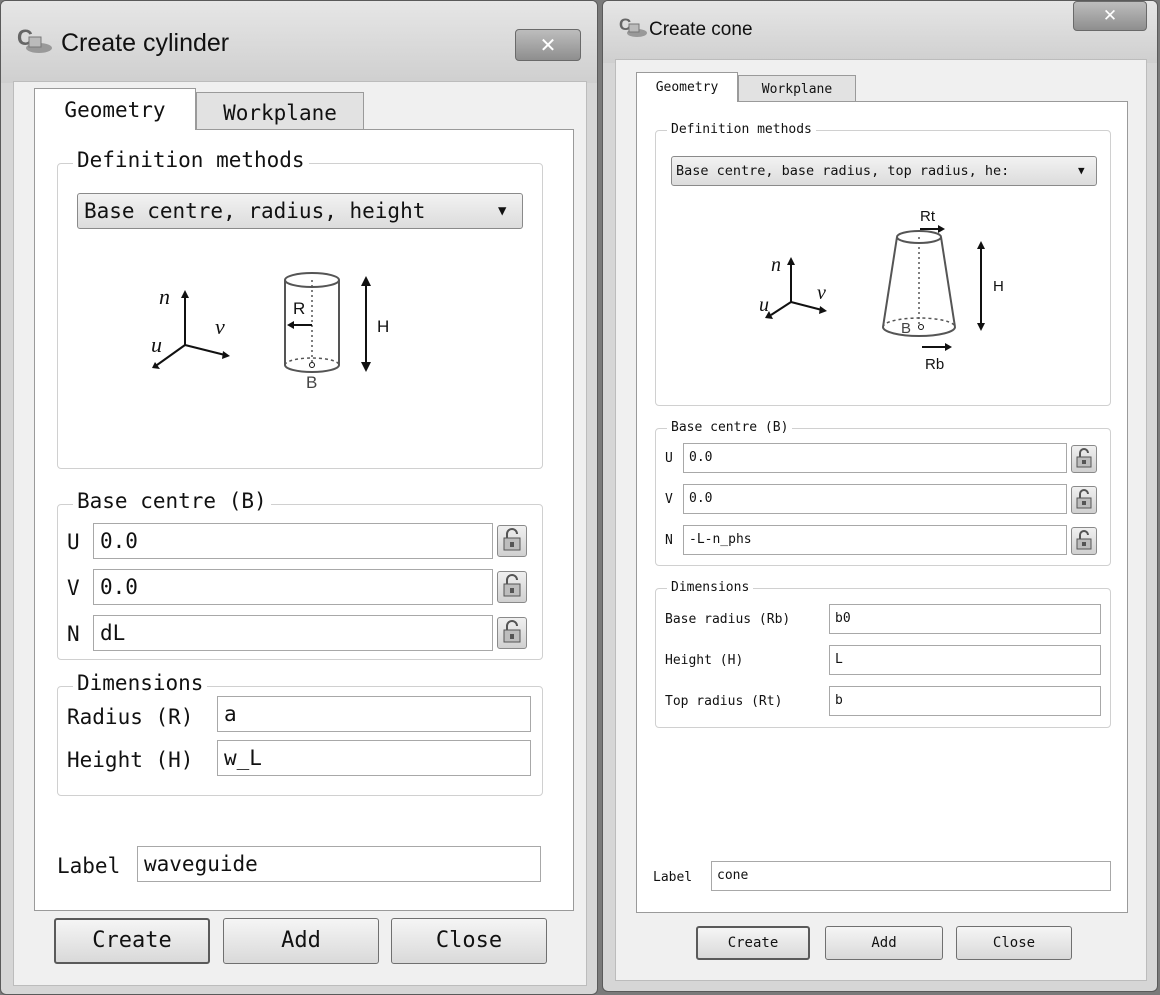  I want to click on definition-method-value: Base centre, radius, height, so click(255, 211).